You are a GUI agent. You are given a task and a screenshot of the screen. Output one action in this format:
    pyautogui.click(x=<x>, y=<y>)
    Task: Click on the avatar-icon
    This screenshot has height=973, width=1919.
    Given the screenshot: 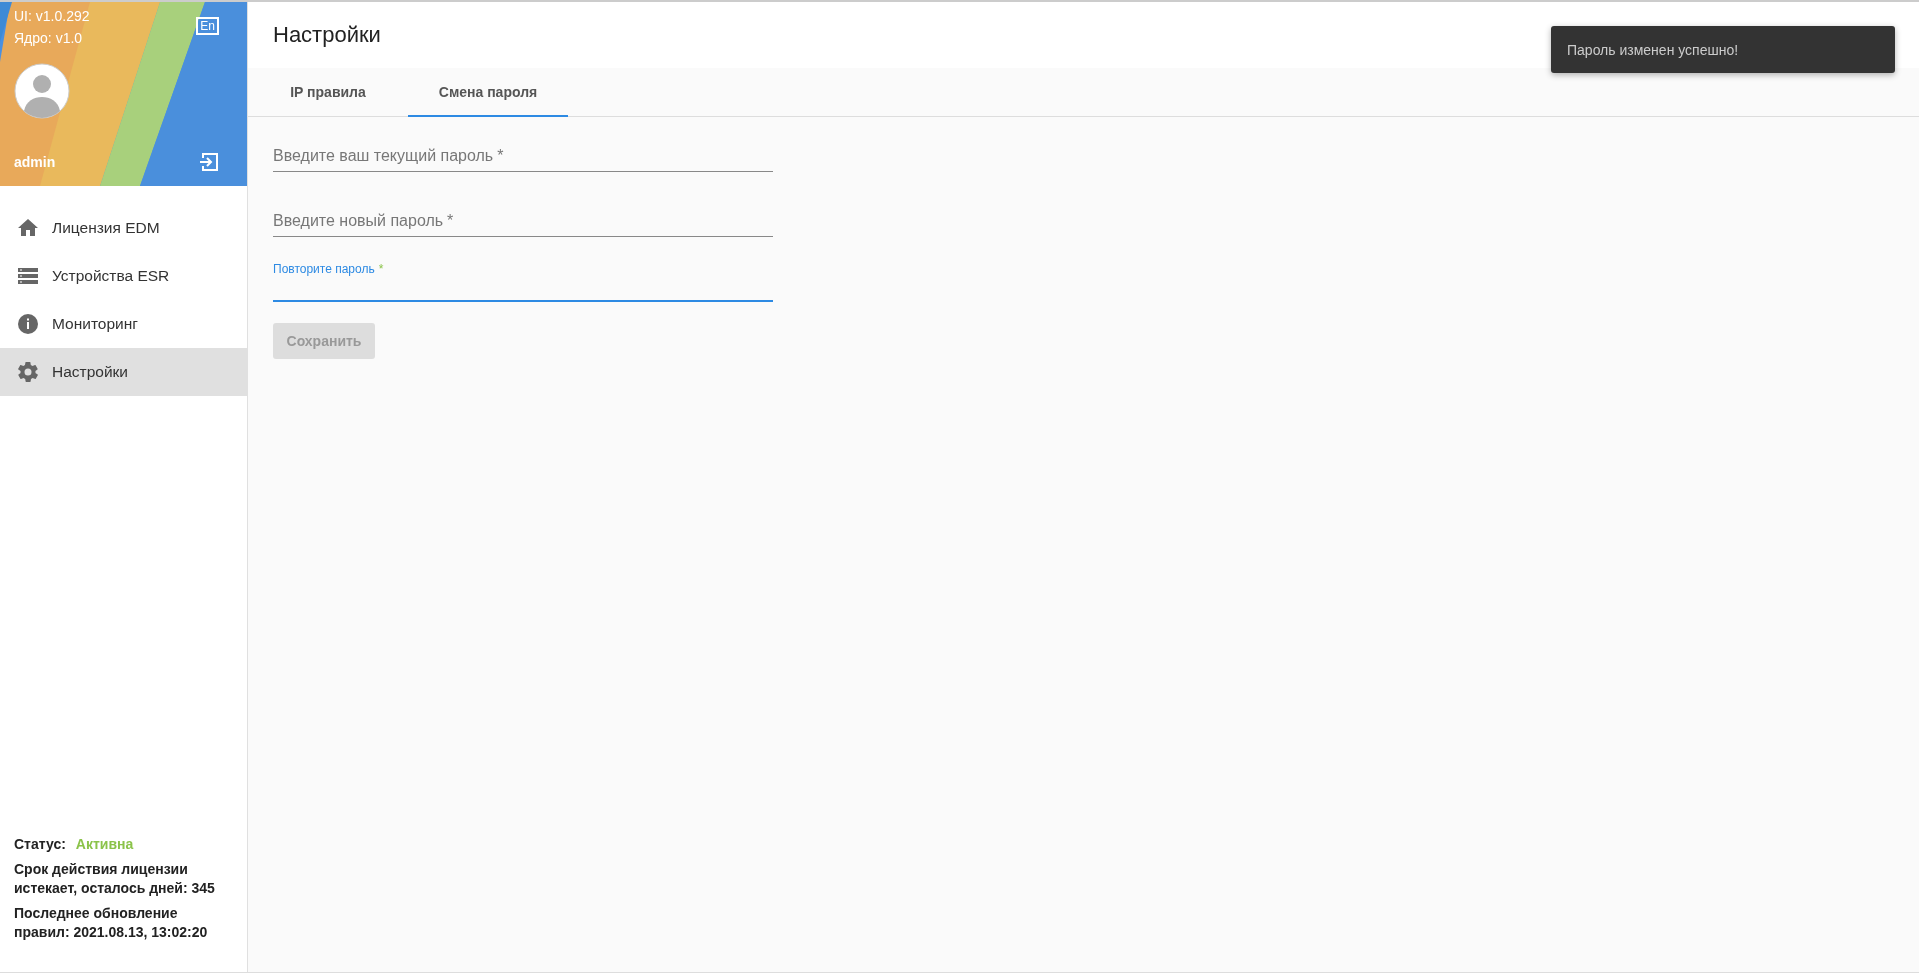 What is the action you would take?
    pyautogui.click(x=42, y=91)
    